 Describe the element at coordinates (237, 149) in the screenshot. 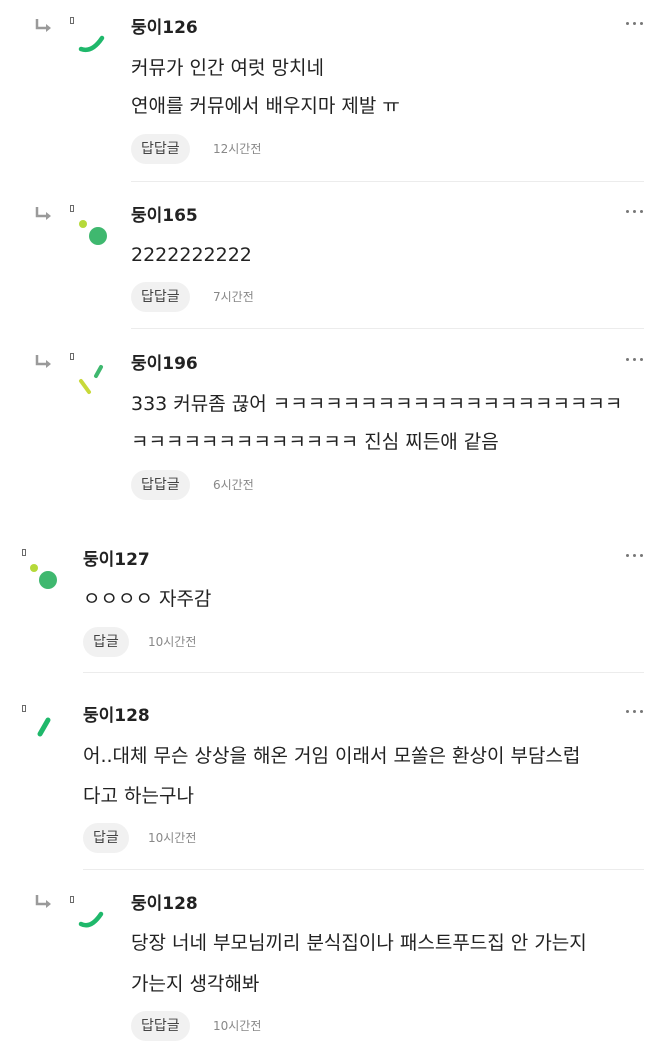

I see `timestamp: 12시간전` at that location.